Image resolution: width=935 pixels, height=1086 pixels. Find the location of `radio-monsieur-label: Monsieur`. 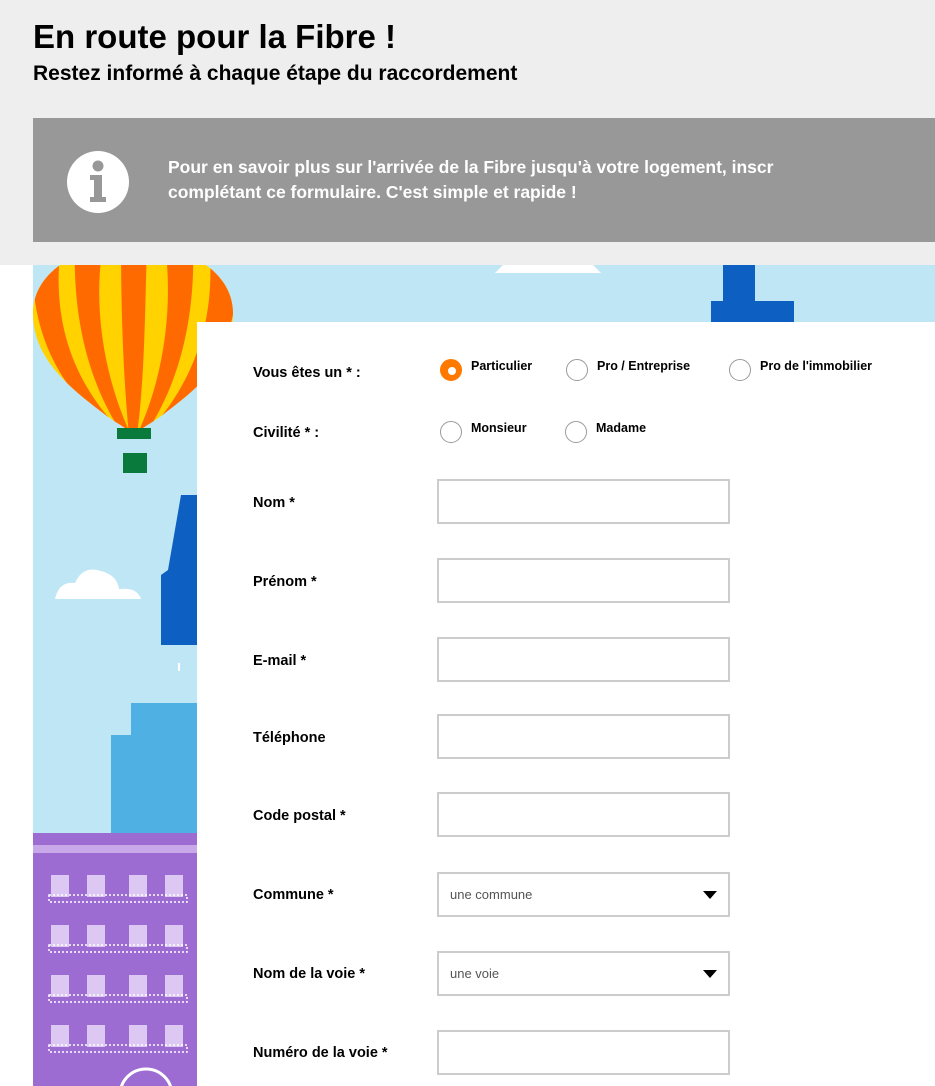

radio-monsieur-label: Monsieur is located at coordinates (499, 428).